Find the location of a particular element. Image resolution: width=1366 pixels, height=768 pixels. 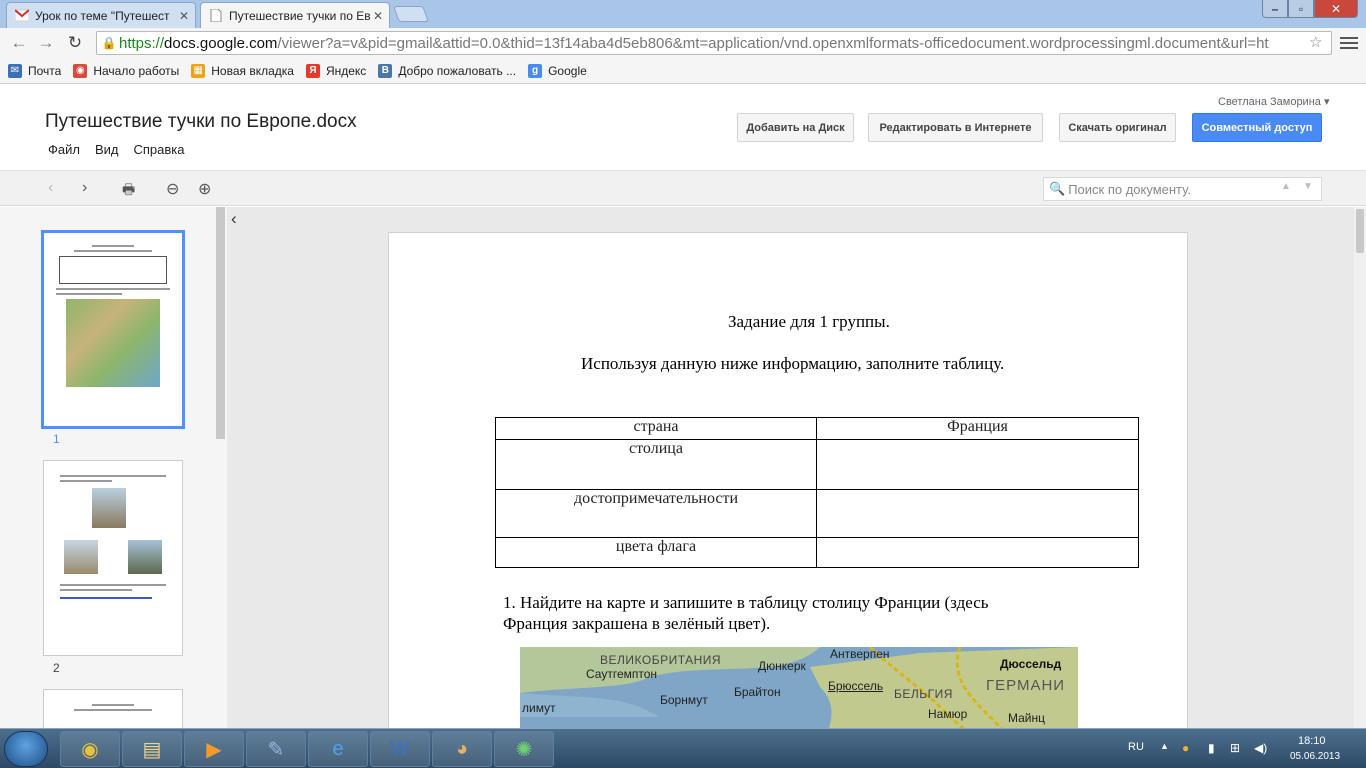

table-row: столица is located at coordinates (817, 464).